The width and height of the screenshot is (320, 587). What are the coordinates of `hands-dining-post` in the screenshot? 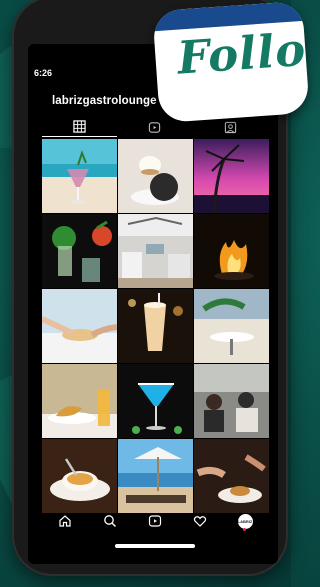 It's located at (231, 476).